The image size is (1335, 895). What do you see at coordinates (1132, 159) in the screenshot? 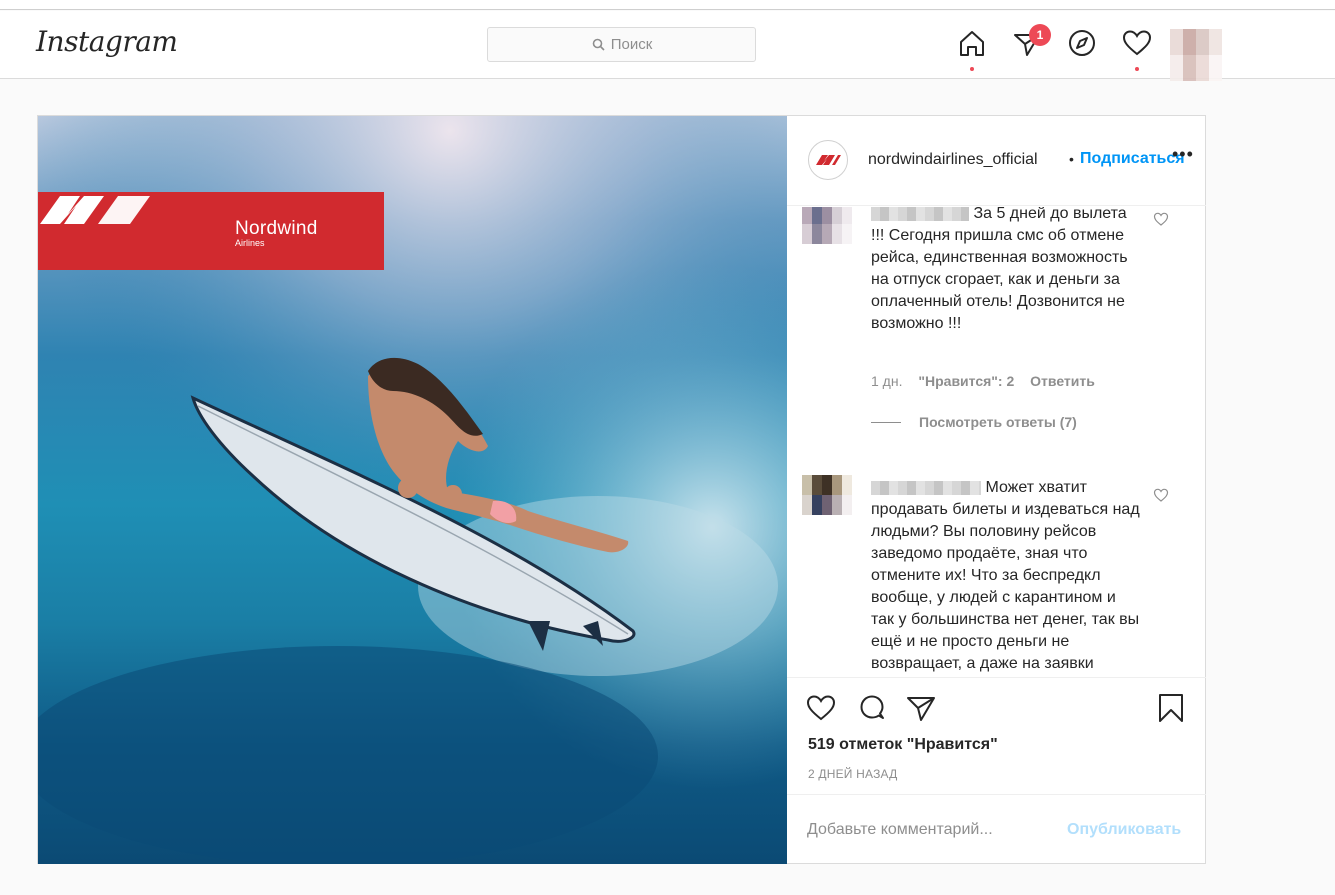
I see `follow-button: Подписаться` at bounding box center [1132, 159].